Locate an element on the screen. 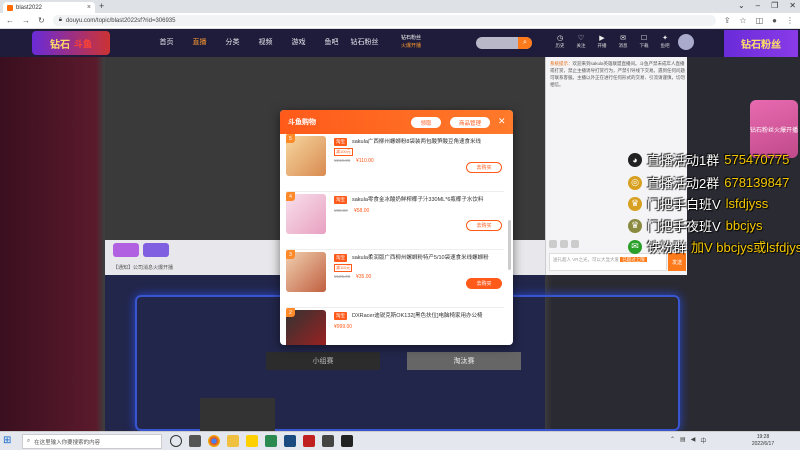 This screenshot has height=450, width=800. windows-start-icon: ⊞ is located at coordinates (9, 441).